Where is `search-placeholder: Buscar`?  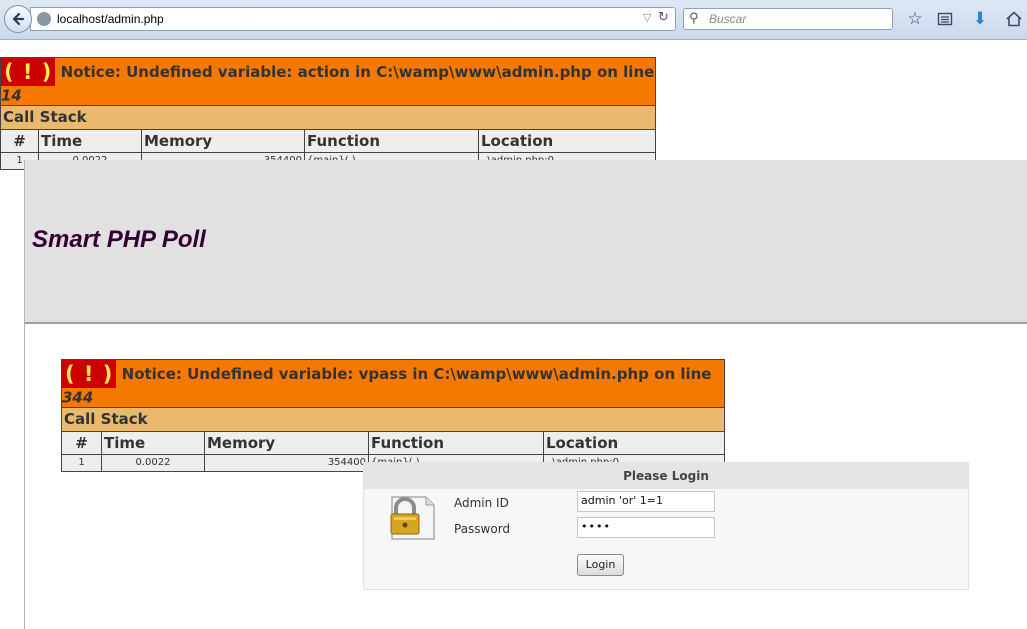
search-placeholder: Buscar is located at coordinates (728, 19).